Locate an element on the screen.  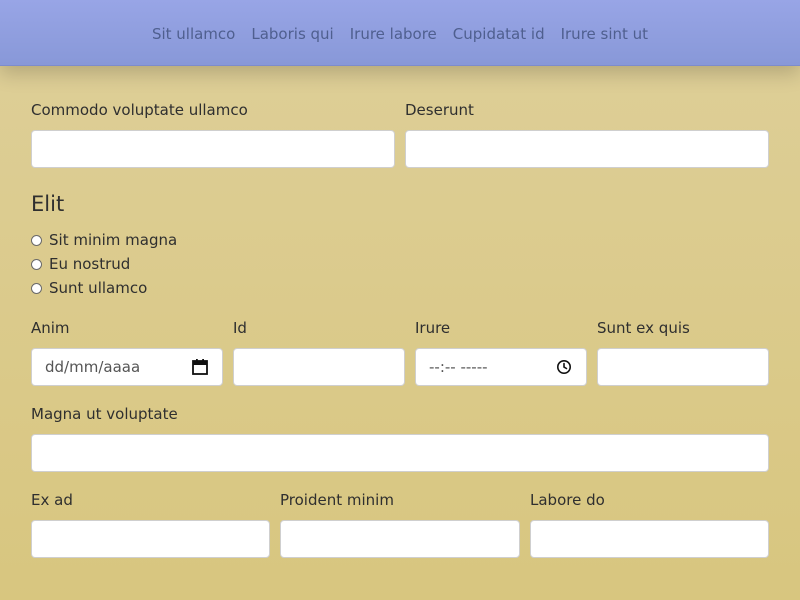
nav-link-cupidatat-id: Cupidatat id is located at coordinates (499, 34).